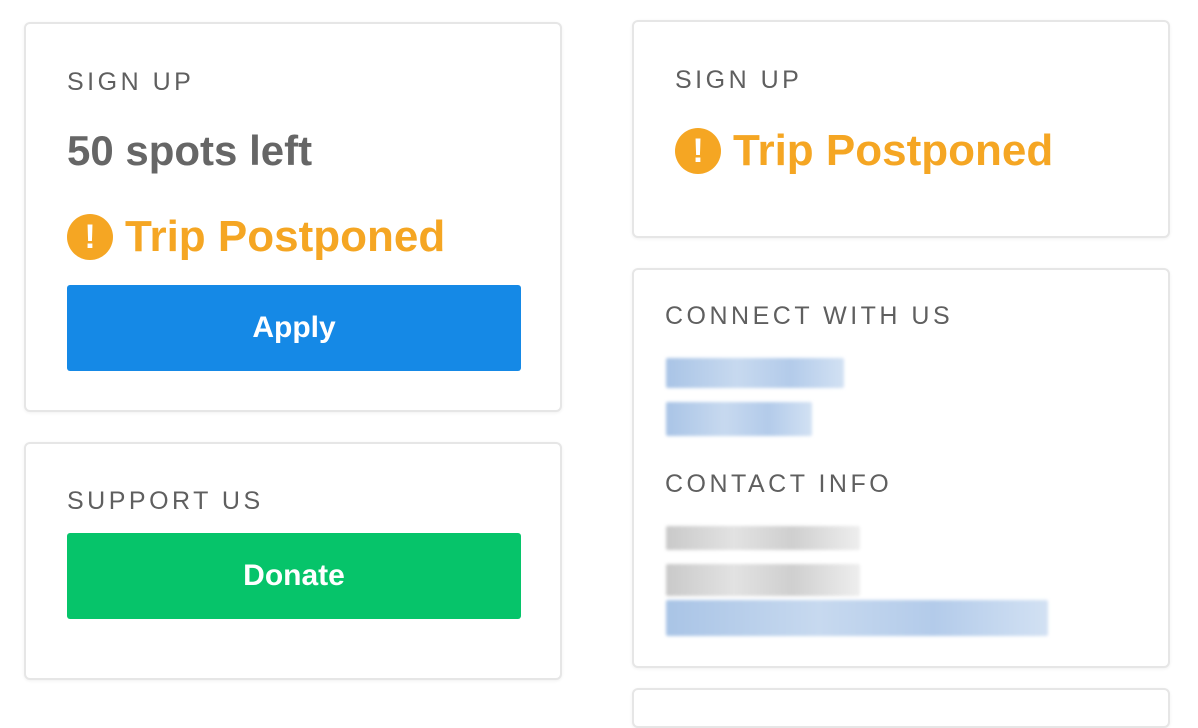 The width and height of the screenshot is (1198, 728). I want to click on support-card: SUPPORT US Donate, so click(293, 561).